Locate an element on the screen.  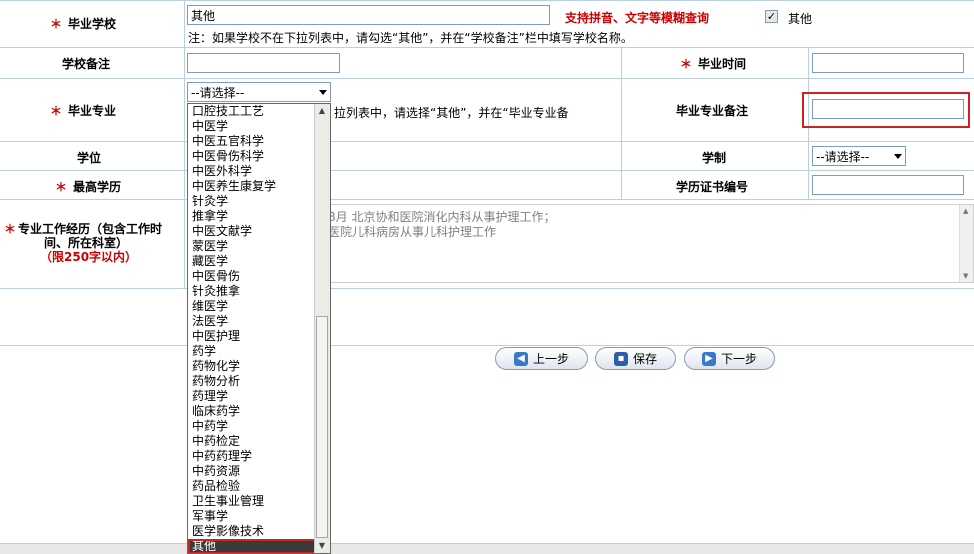
dropdown-option: 针灸推拿 is located at coordinates (252, 291).